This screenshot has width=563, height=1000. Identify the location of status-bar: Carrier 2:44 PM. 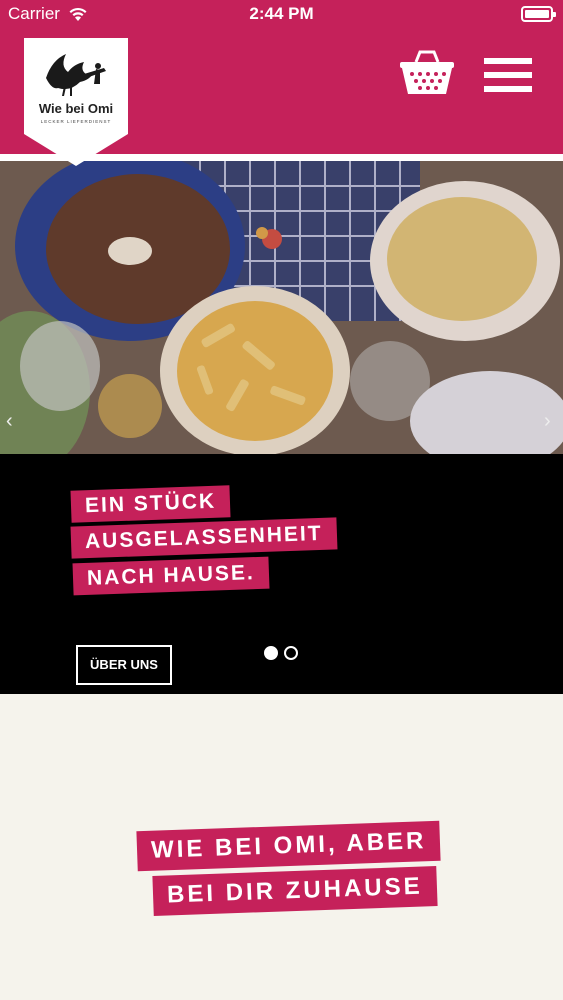
(281, 15).